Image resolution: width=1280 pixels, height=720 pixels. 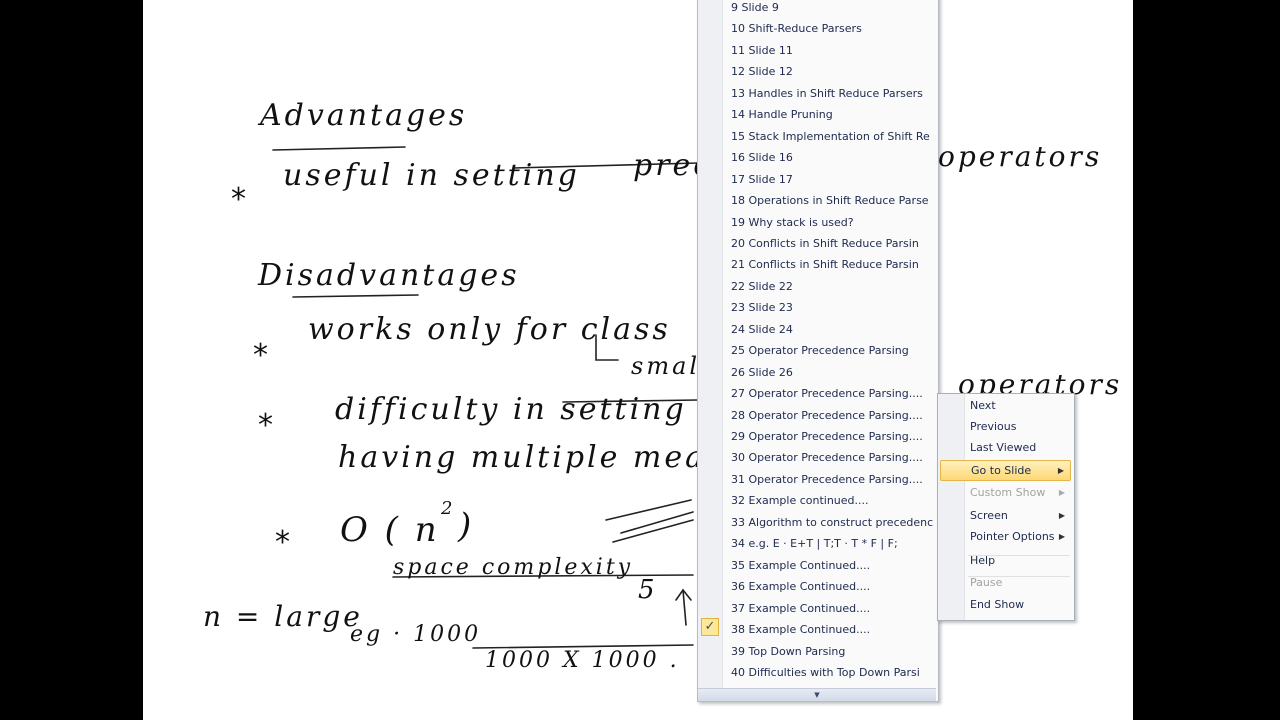 I want to click on menu-item-label: Pause, so click(x=986, y=582).